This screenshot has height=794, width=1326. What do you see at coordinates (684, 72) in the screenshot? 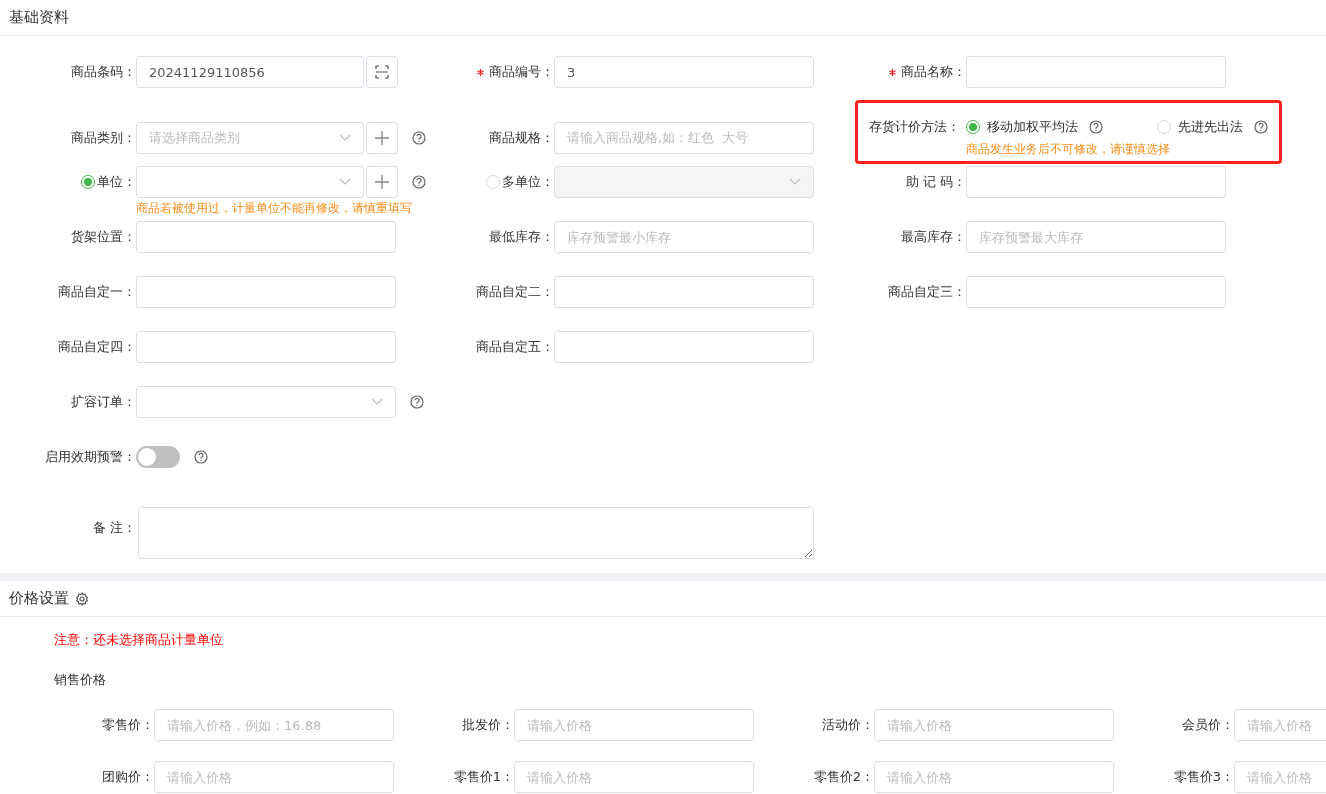
I see `text-input: 3` at bounding box center [684, 72].